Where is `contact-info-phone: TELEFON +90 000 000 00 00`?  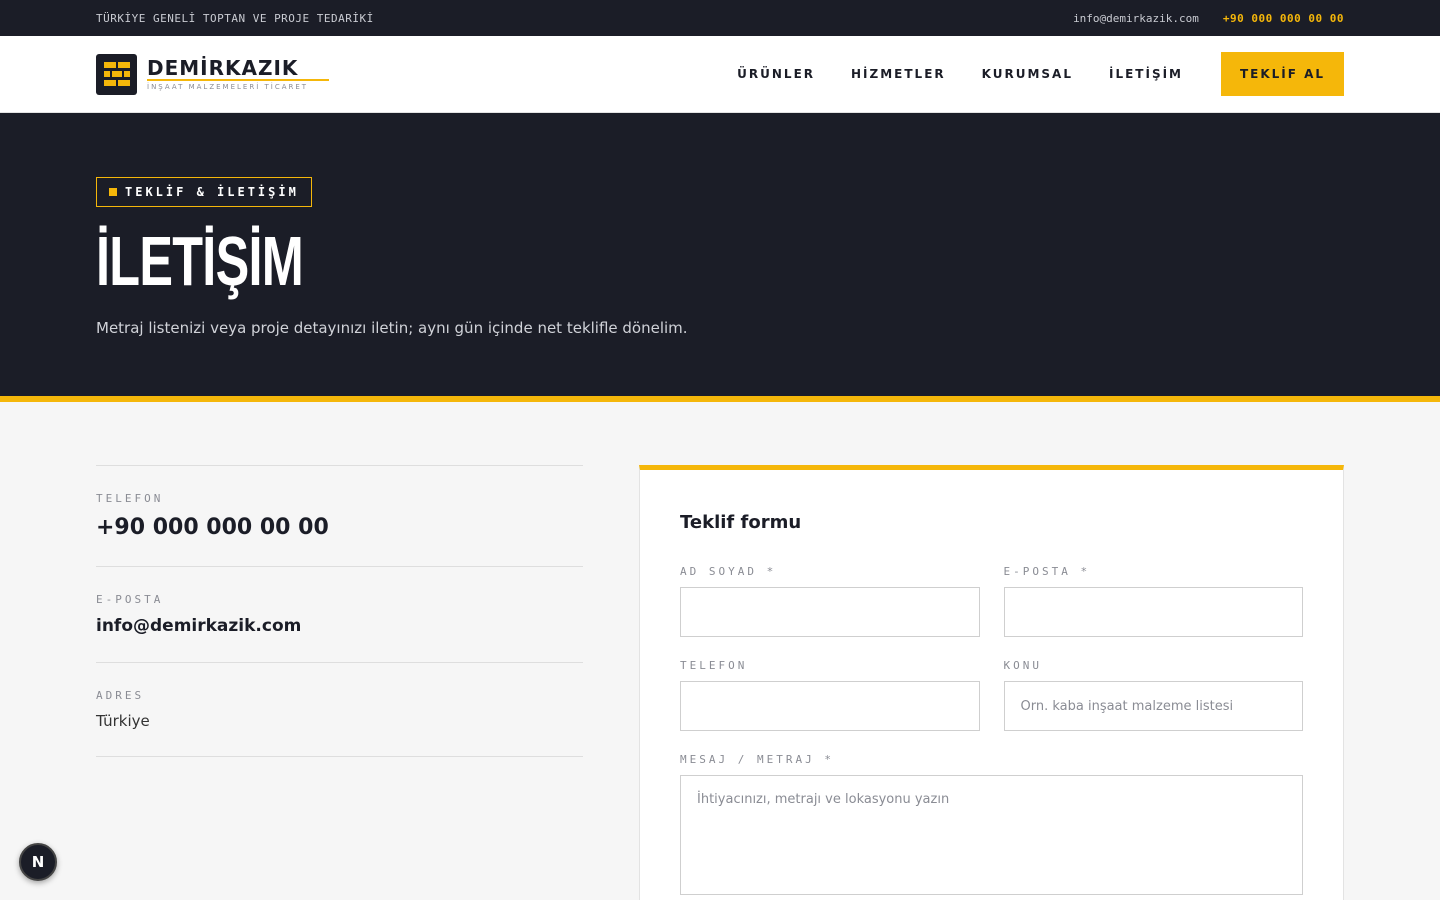 contact-info-phone: TELEFON +90 000 000 00 00 is located at coordinates (339, 515).